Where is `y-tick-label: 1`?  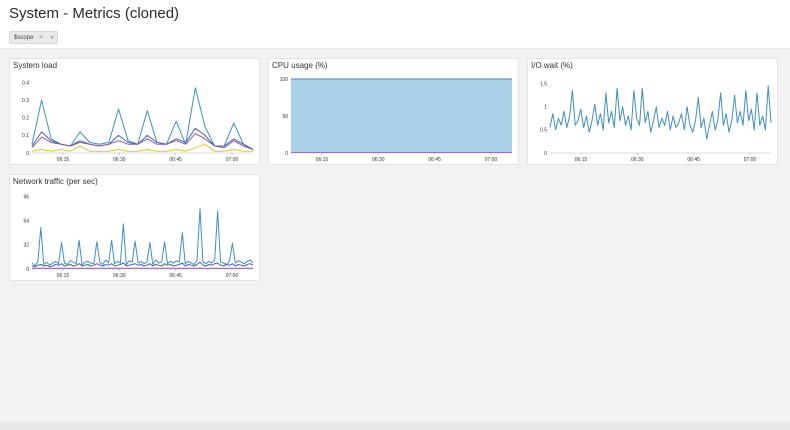 y-tick-label: 1 is located at coordinates (545, 108).